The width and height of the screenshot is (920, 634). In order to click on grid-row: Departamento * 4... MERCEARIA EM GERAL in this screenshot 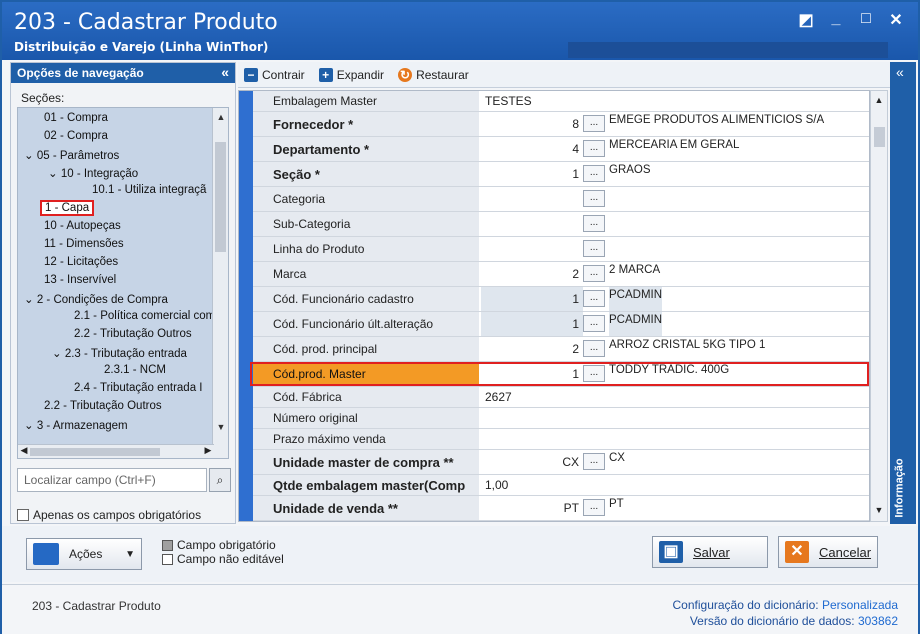, I will do `click(561, 149)`.